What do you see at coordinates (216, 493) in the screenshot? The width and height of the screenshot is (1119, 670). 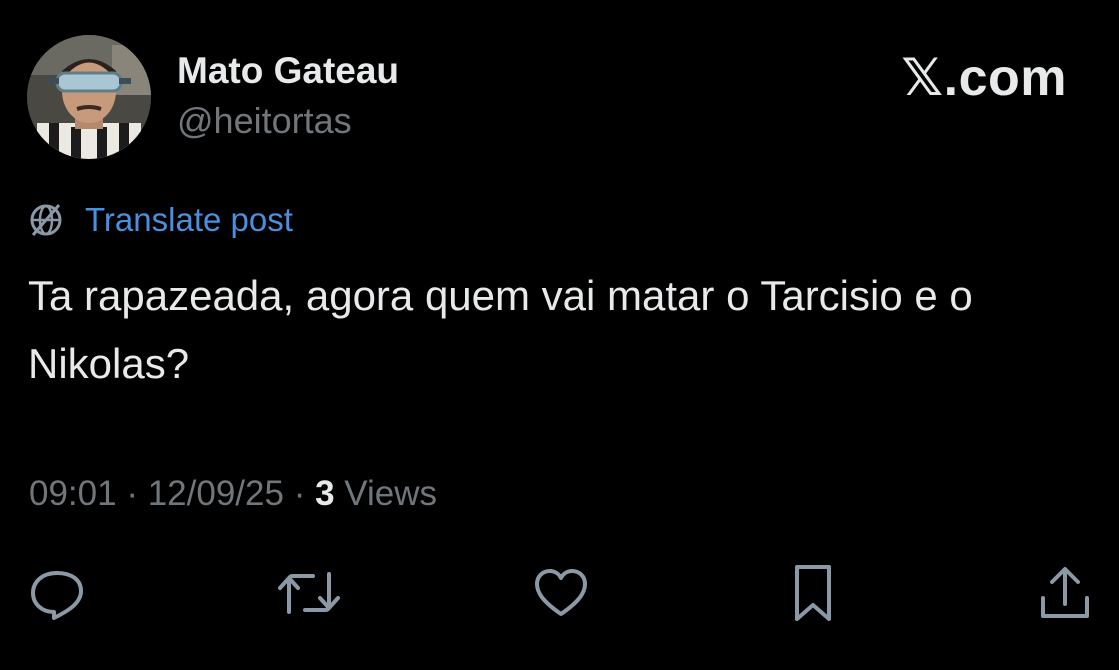 I see `post-date: 12/09/25` at bounding box center [216, 493].